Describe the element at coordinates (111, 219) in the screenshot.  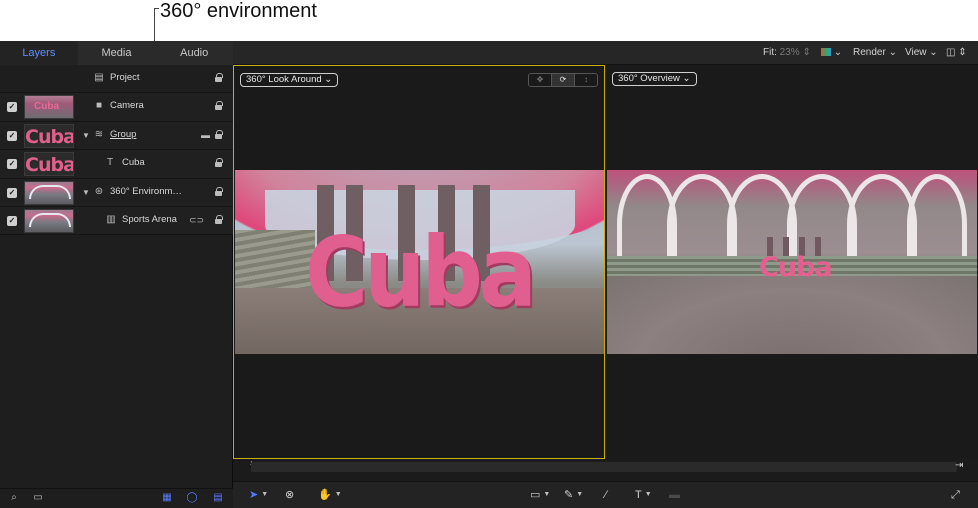
I see `film-icon: ▥` at that location.